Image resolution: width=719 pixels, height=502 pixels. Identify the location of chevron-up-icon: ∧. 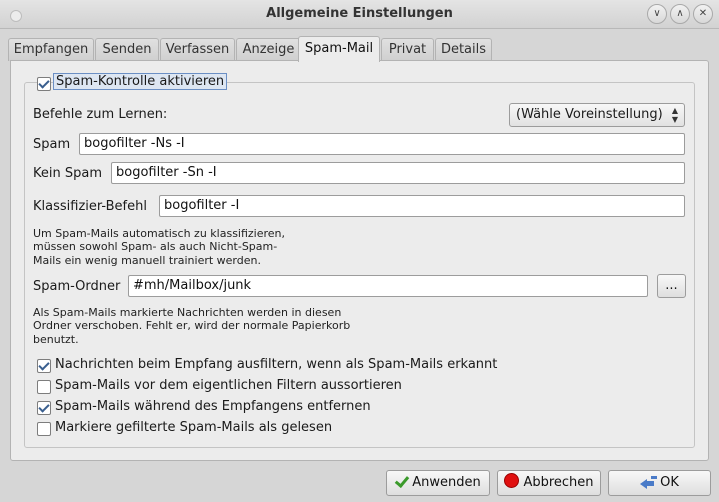
(680, 13).